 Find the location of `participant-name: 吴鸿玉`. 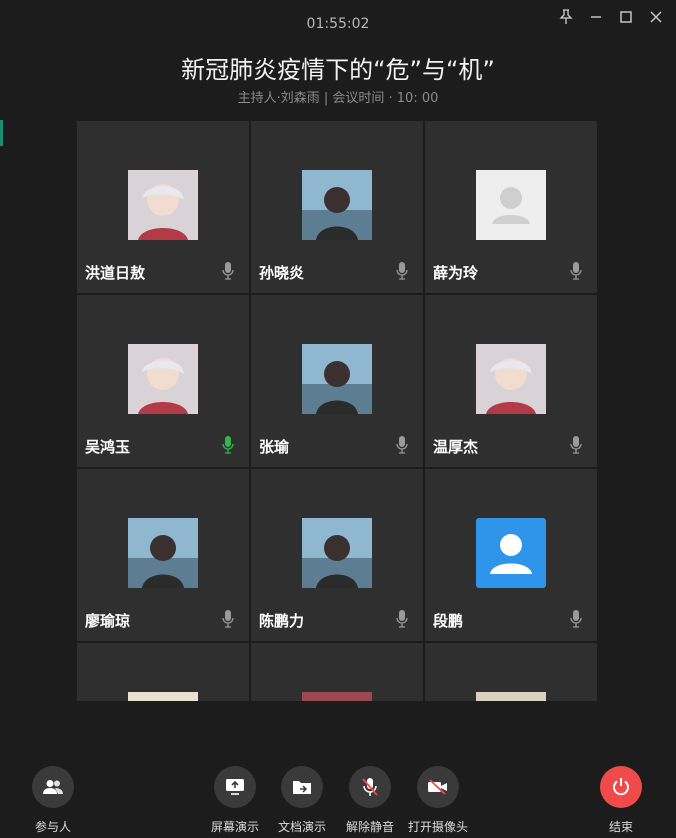

participant-name: 吴鸿玉 is located at coordinates (108, 447).